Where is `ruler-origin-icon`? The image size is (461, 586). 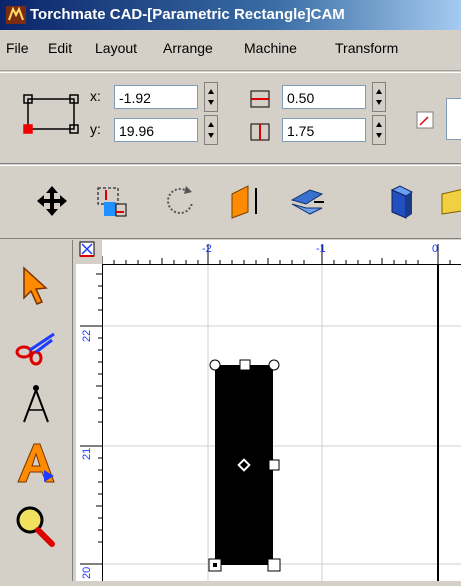 ruler-origin-icon is located at coordinates (89, 252).